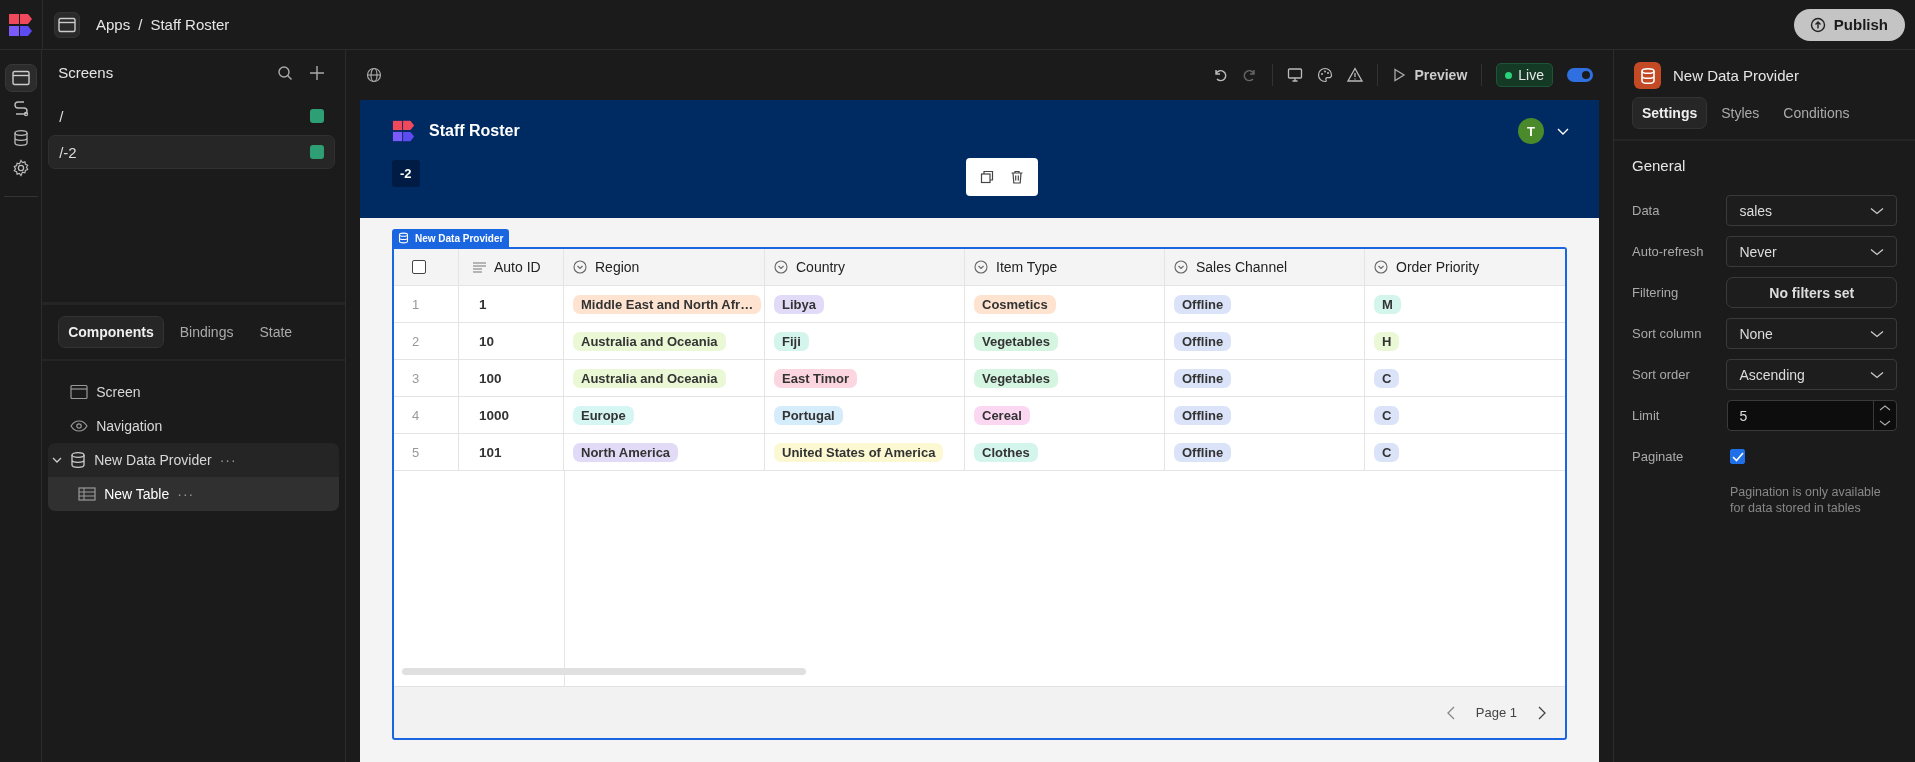  I want to click on row-number: 3, so click(416, 378).